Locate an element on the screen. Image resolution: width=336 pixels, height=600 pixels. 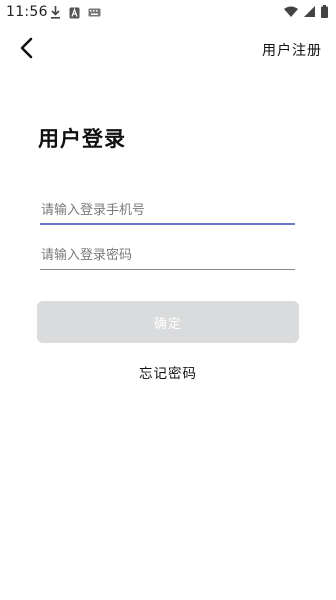
phone-field is located at coordinates (167, 210).